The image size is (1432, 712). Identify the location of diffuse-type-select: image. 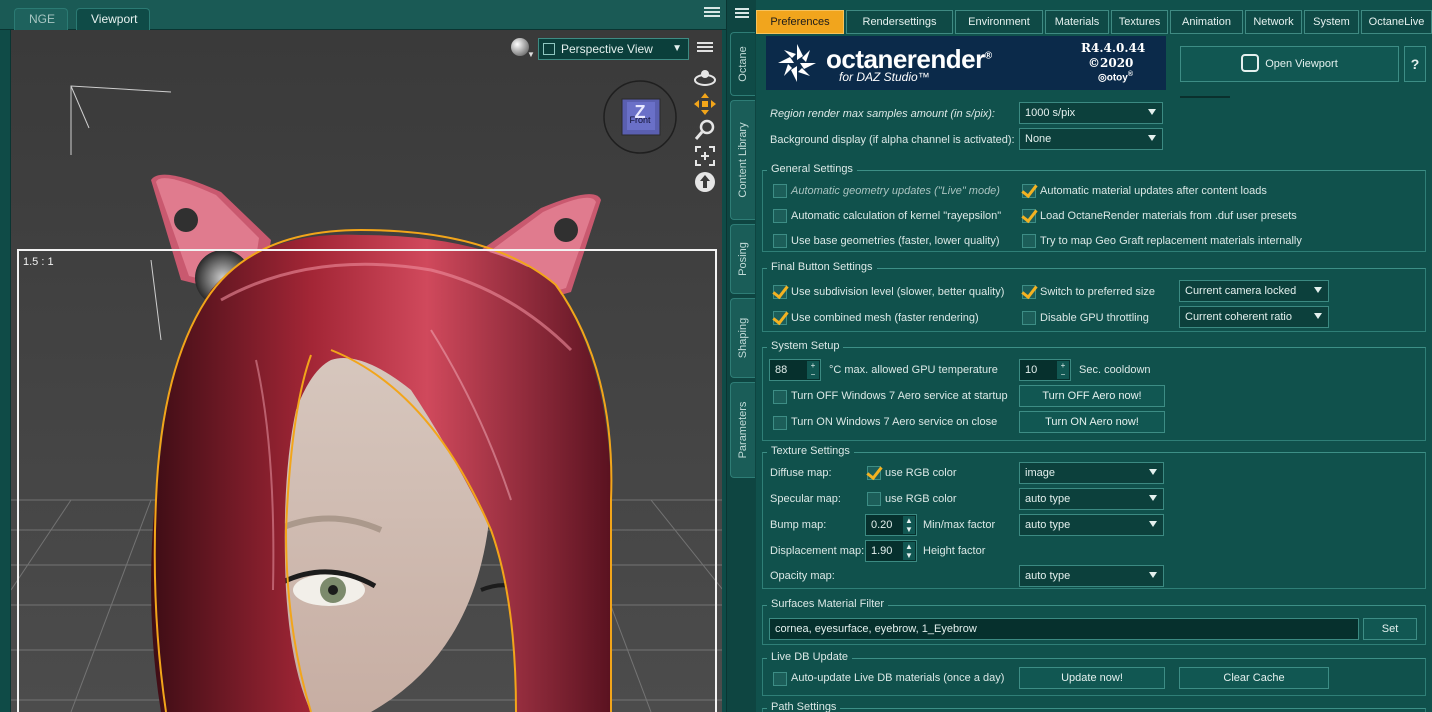
(1091, 473).